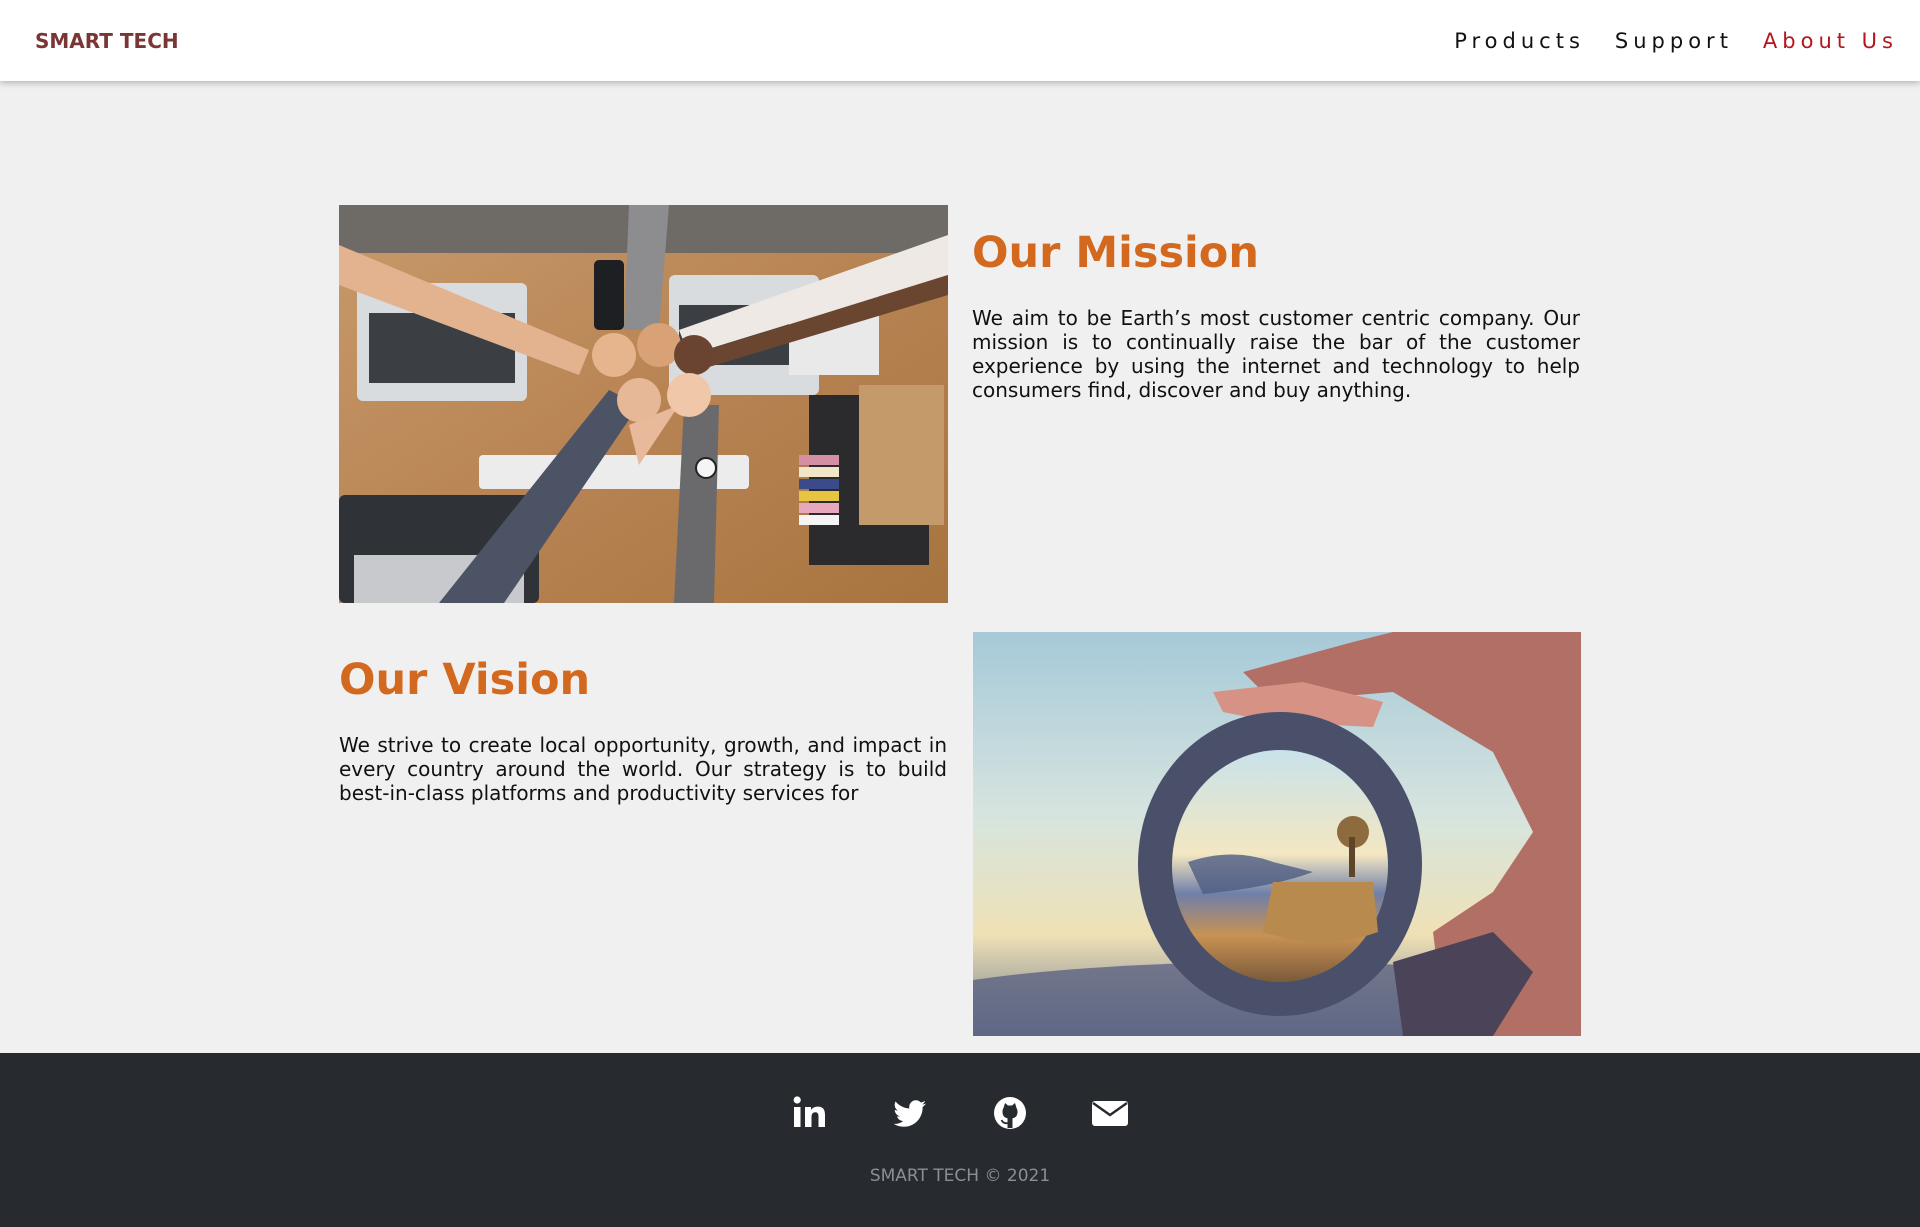 The width and height of the screenshot is (1920, 1227). What do you see at coordinates (960, 1113) in the screenshot?
I see `social-links` at bounding box center [960, 1113].